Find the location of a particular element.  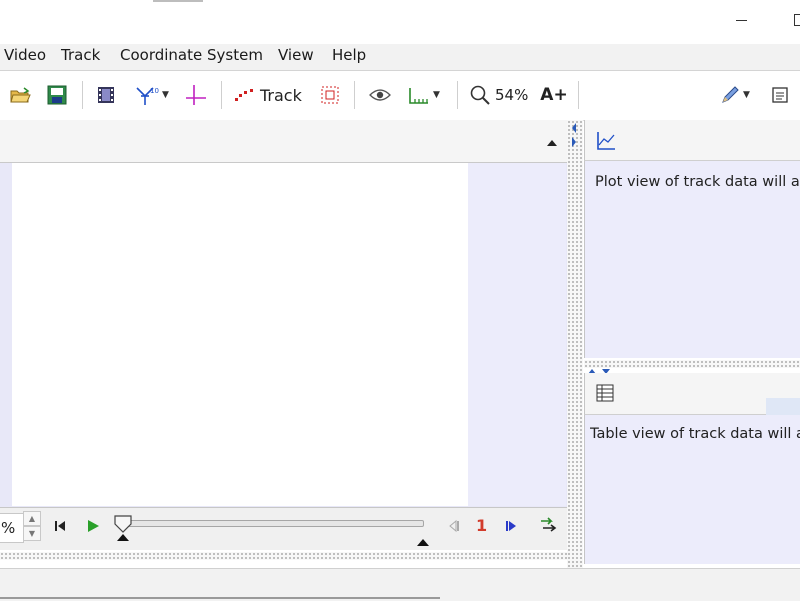

plot-view-message: Plot view of track data will ap is located at coordinates (697, 182).